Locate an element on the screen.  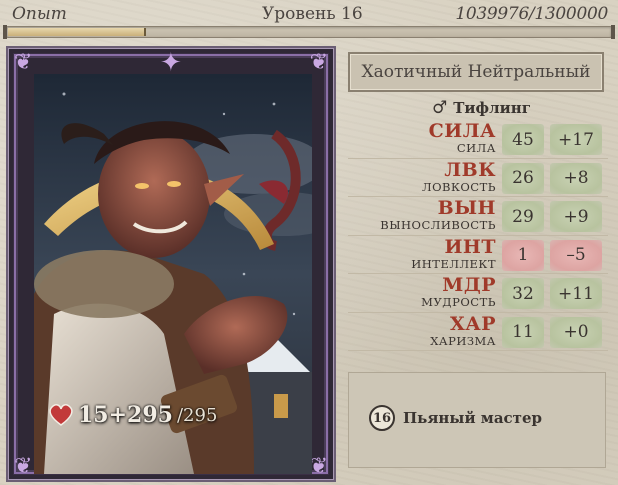
stat-full-name: ВЫНОСЛИВОСТЬ is located at coordinates (438, 225).